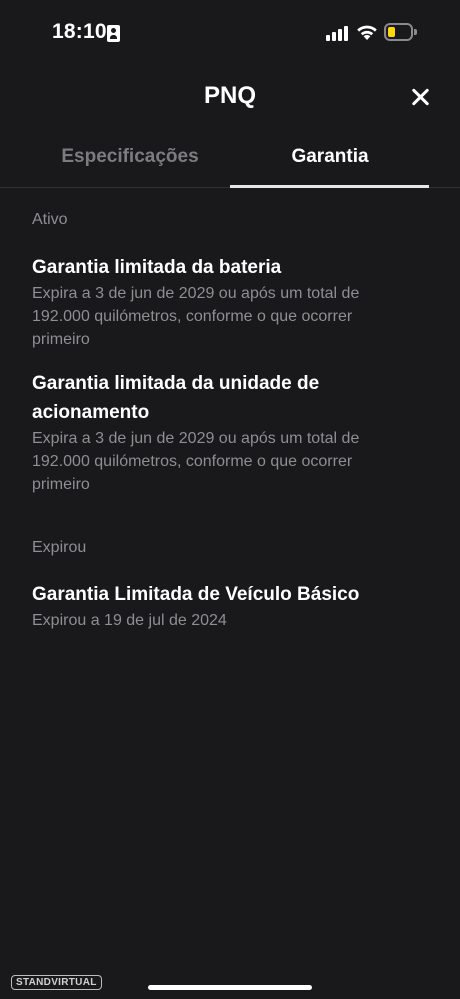 This screenshot has height=999, width=460. Describe the element at coordinates (56, 982) in the screenshot. I see `standvirtual-watermark: STANDVIRTUAL` at that location.